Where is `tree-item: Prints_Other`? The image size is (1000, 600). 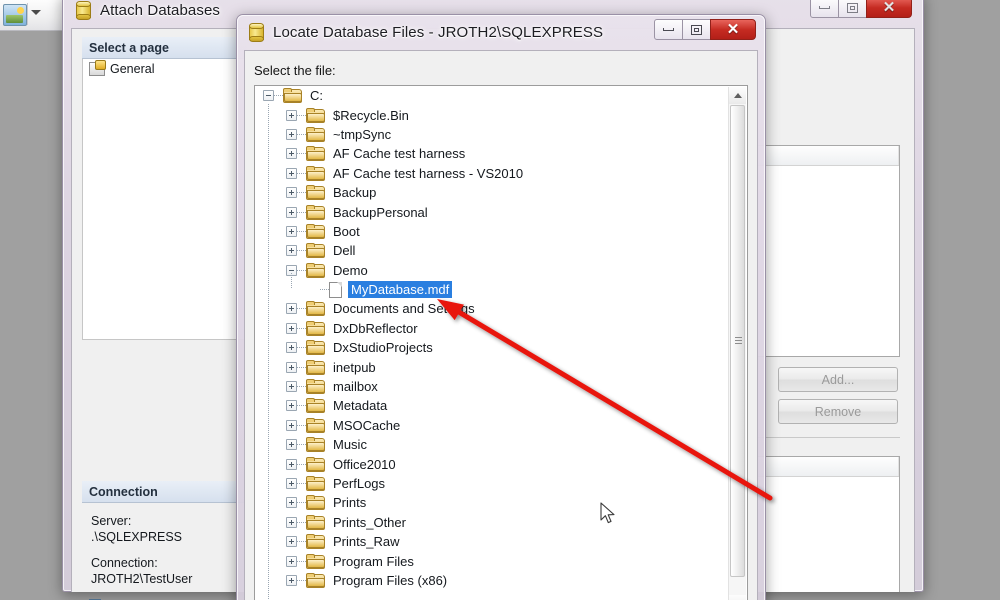
tree-item: Prints_Other is located at coordinates (491, 522).